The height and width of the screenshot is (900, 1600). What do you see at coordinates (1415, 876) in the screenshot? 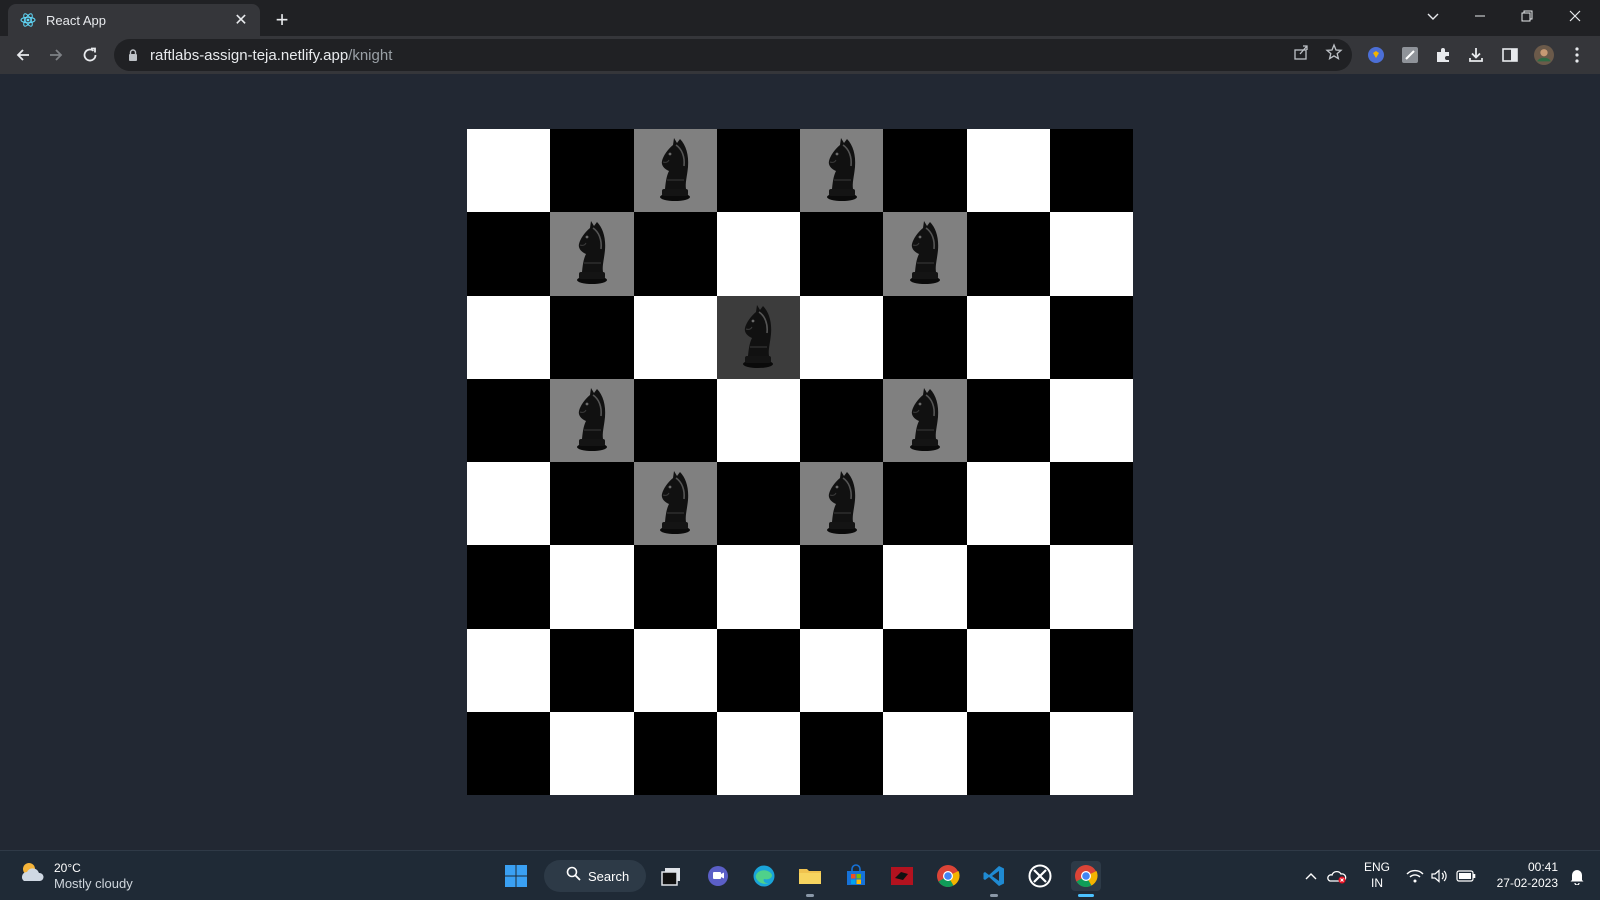
I see `wifi-icon` at bounding box center [1415, 876].